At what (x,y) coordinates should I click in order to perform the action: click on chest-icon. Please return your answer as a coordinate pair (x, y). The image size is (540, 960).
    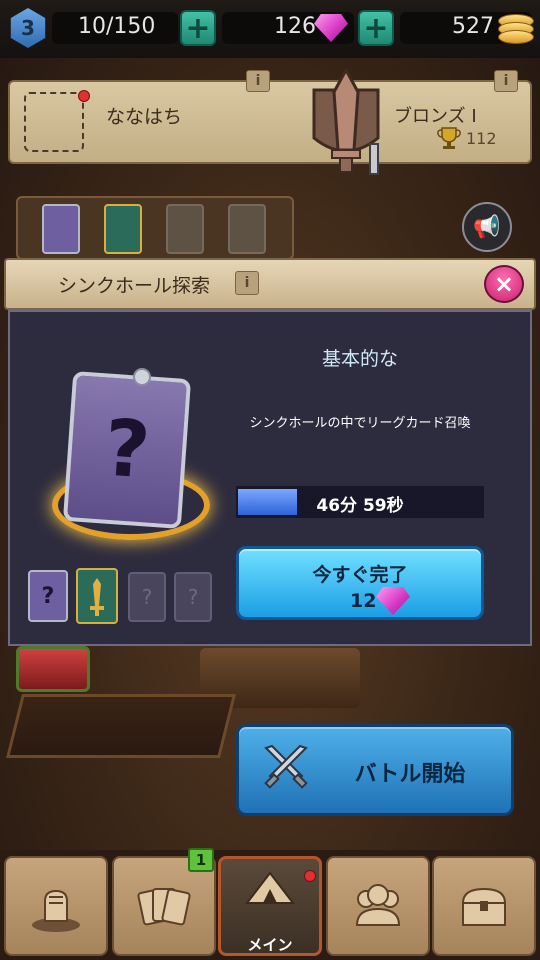
    Looking at the image, I should click on (484, 906).